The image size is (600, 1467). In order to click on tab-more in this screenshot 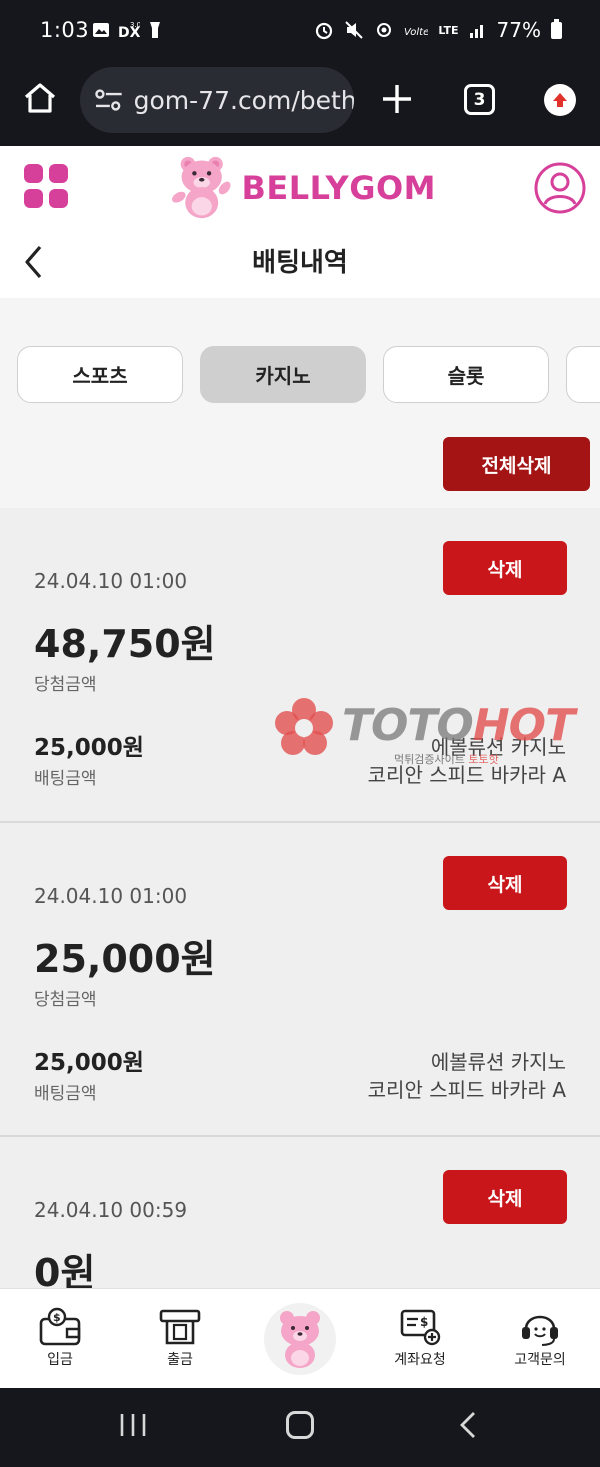, I will do `click(583, 374)`.